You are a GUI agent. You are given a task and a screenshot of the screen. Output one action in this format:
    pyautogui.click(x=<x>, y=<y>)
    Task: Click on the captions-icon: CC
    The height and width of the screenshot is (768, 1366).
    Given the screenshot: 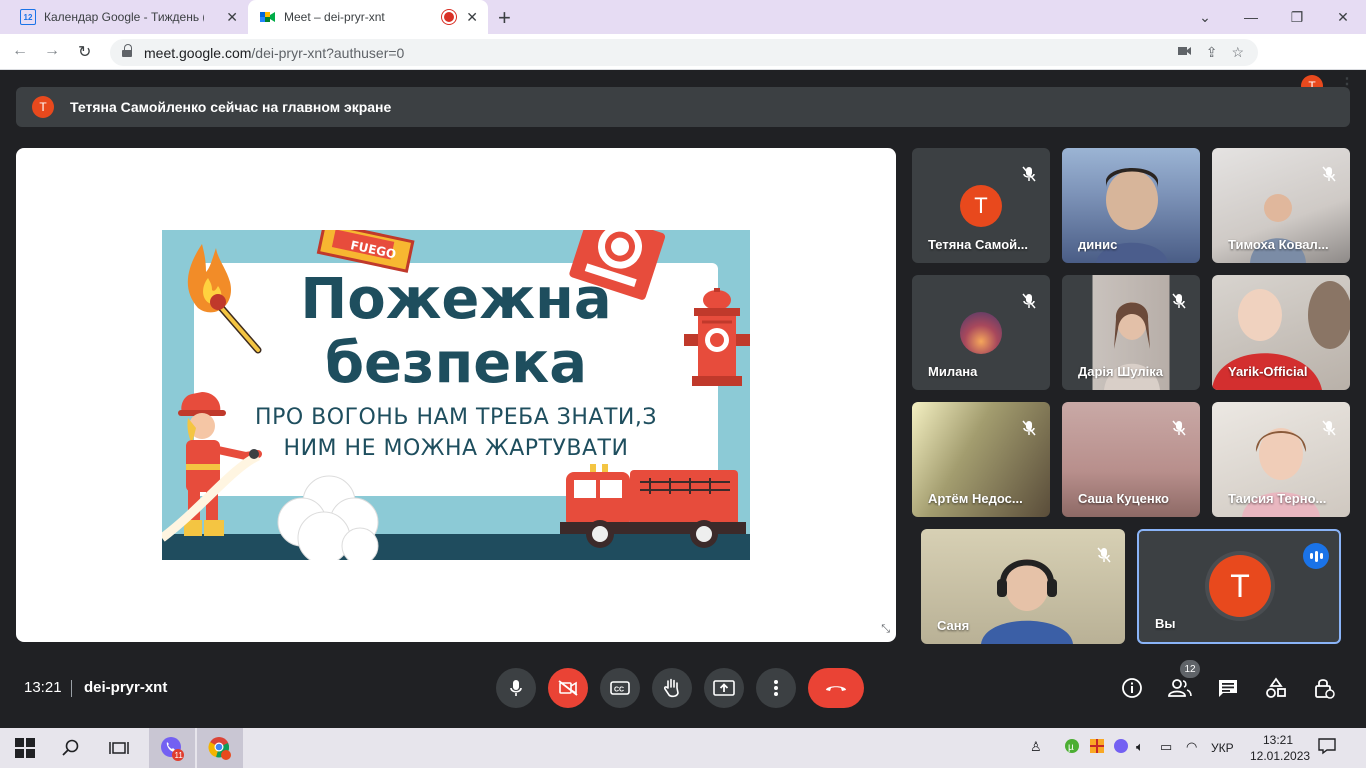 What is the action you would take?
    pyautogui.click(x=620, y=688)
    